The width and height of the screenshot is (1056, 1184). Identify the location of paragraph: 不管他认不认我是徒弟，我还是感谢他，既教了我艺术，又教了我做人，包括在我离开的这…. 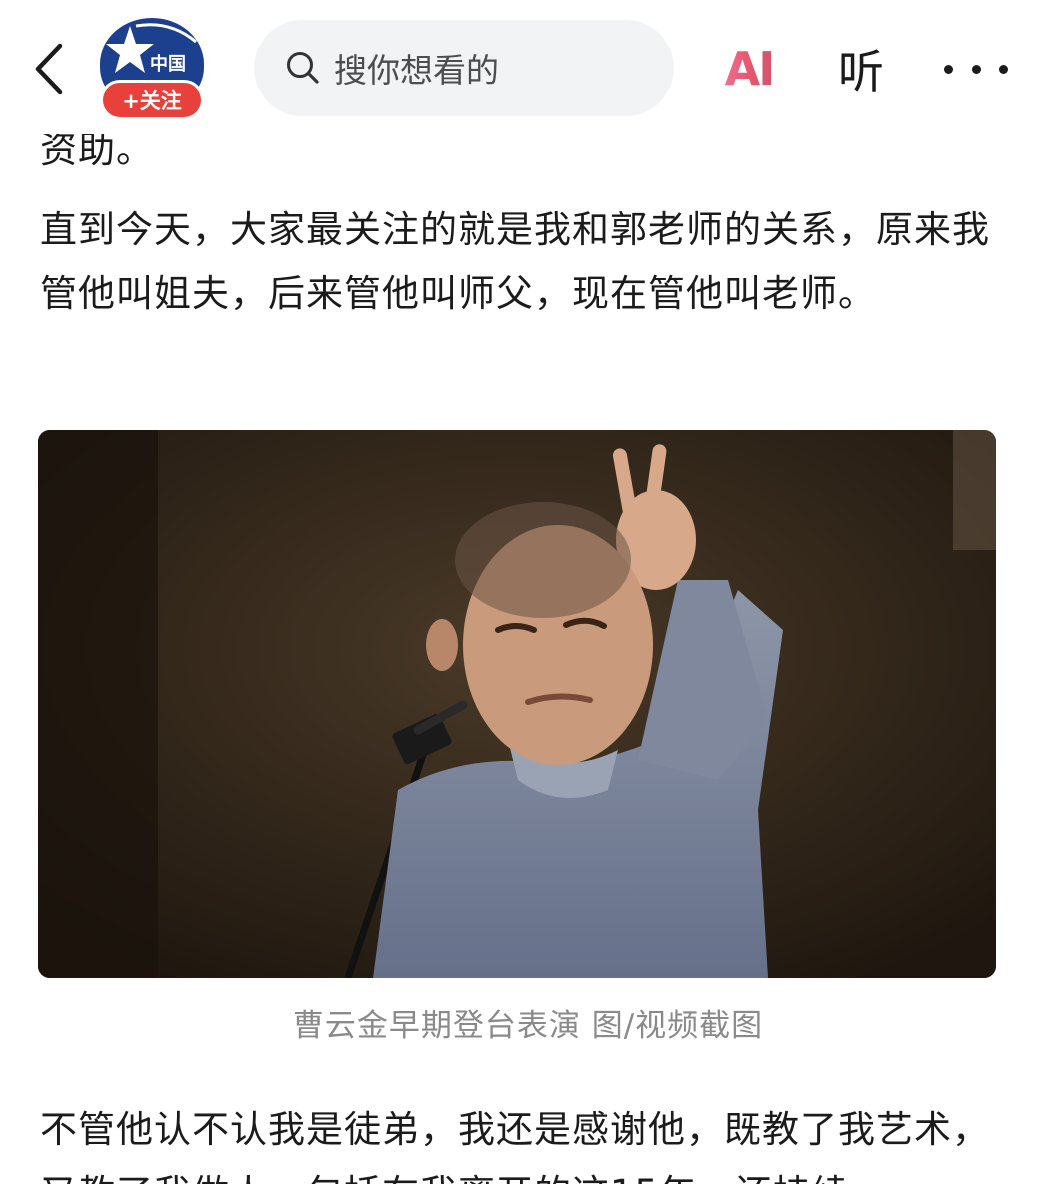
(515, 1146).